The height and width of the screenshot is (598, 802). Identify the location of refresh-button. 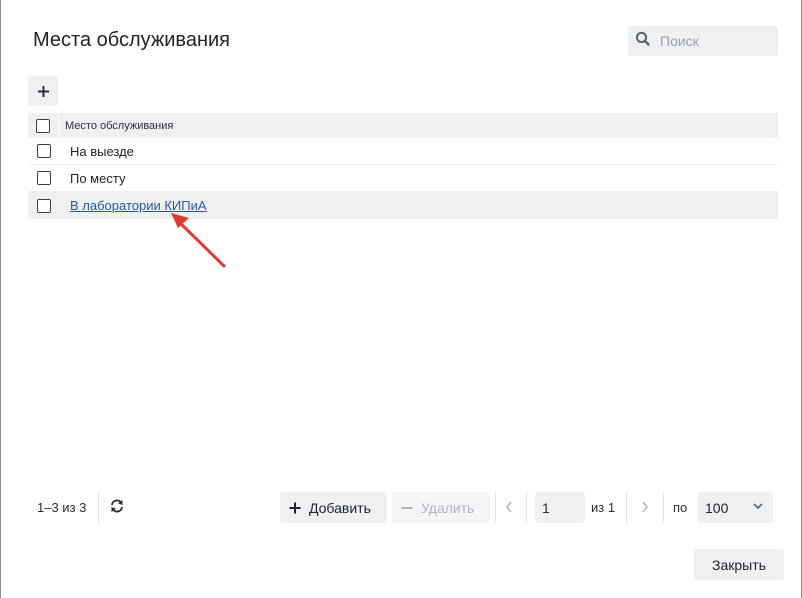
(117, 507).